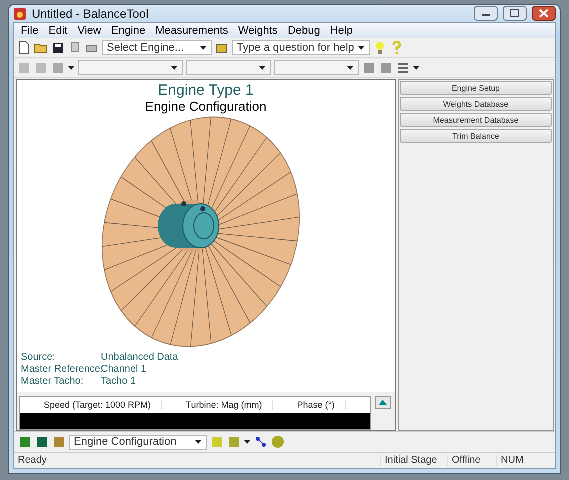 This screenshot has width=569, height=480. What do you see at coordinates (24, 47) in the screenshot?
I see `new-file-icon` at bounding box center [24, 47].